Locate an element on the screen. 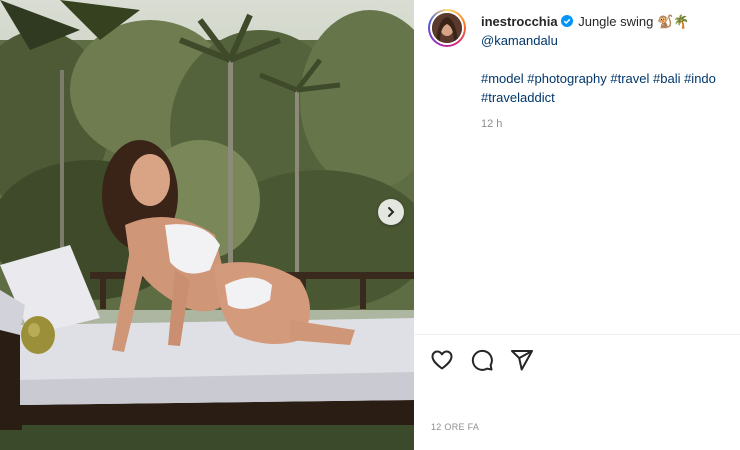 The width and height of the screenshot is (740, 450). divider is located at coordinates (577, 334).